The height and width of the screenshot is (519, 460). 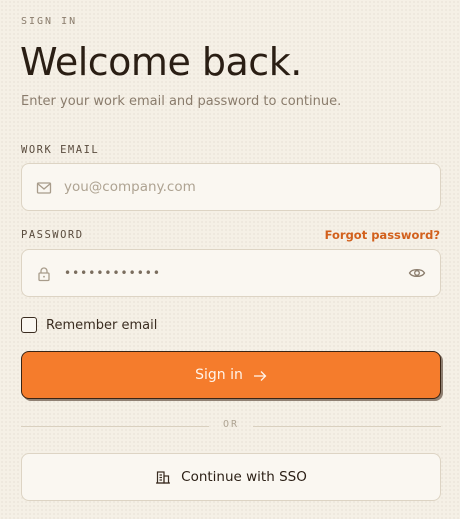 I want to click on email-field, so click(x=231, y=187).